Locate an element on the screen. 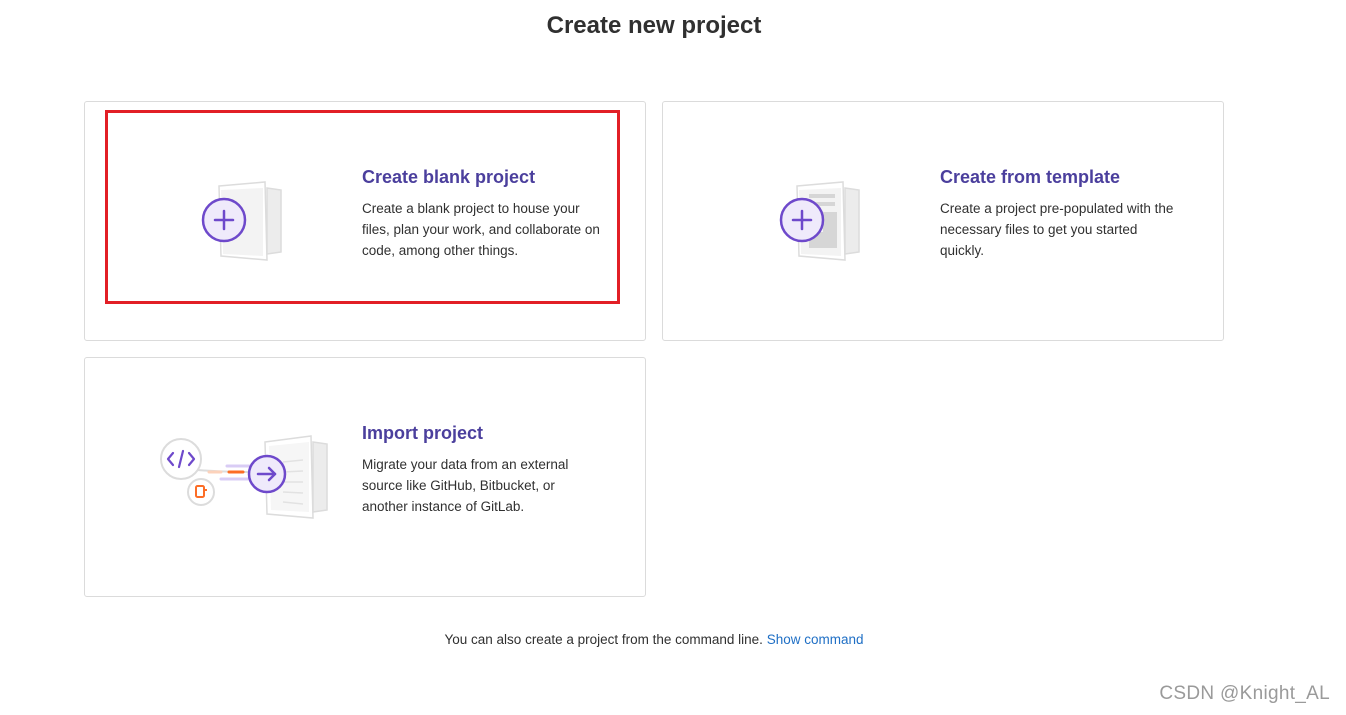 This screenshot has width=1346, height=715. page-title: Create new project is located at coordinates (654, 25).